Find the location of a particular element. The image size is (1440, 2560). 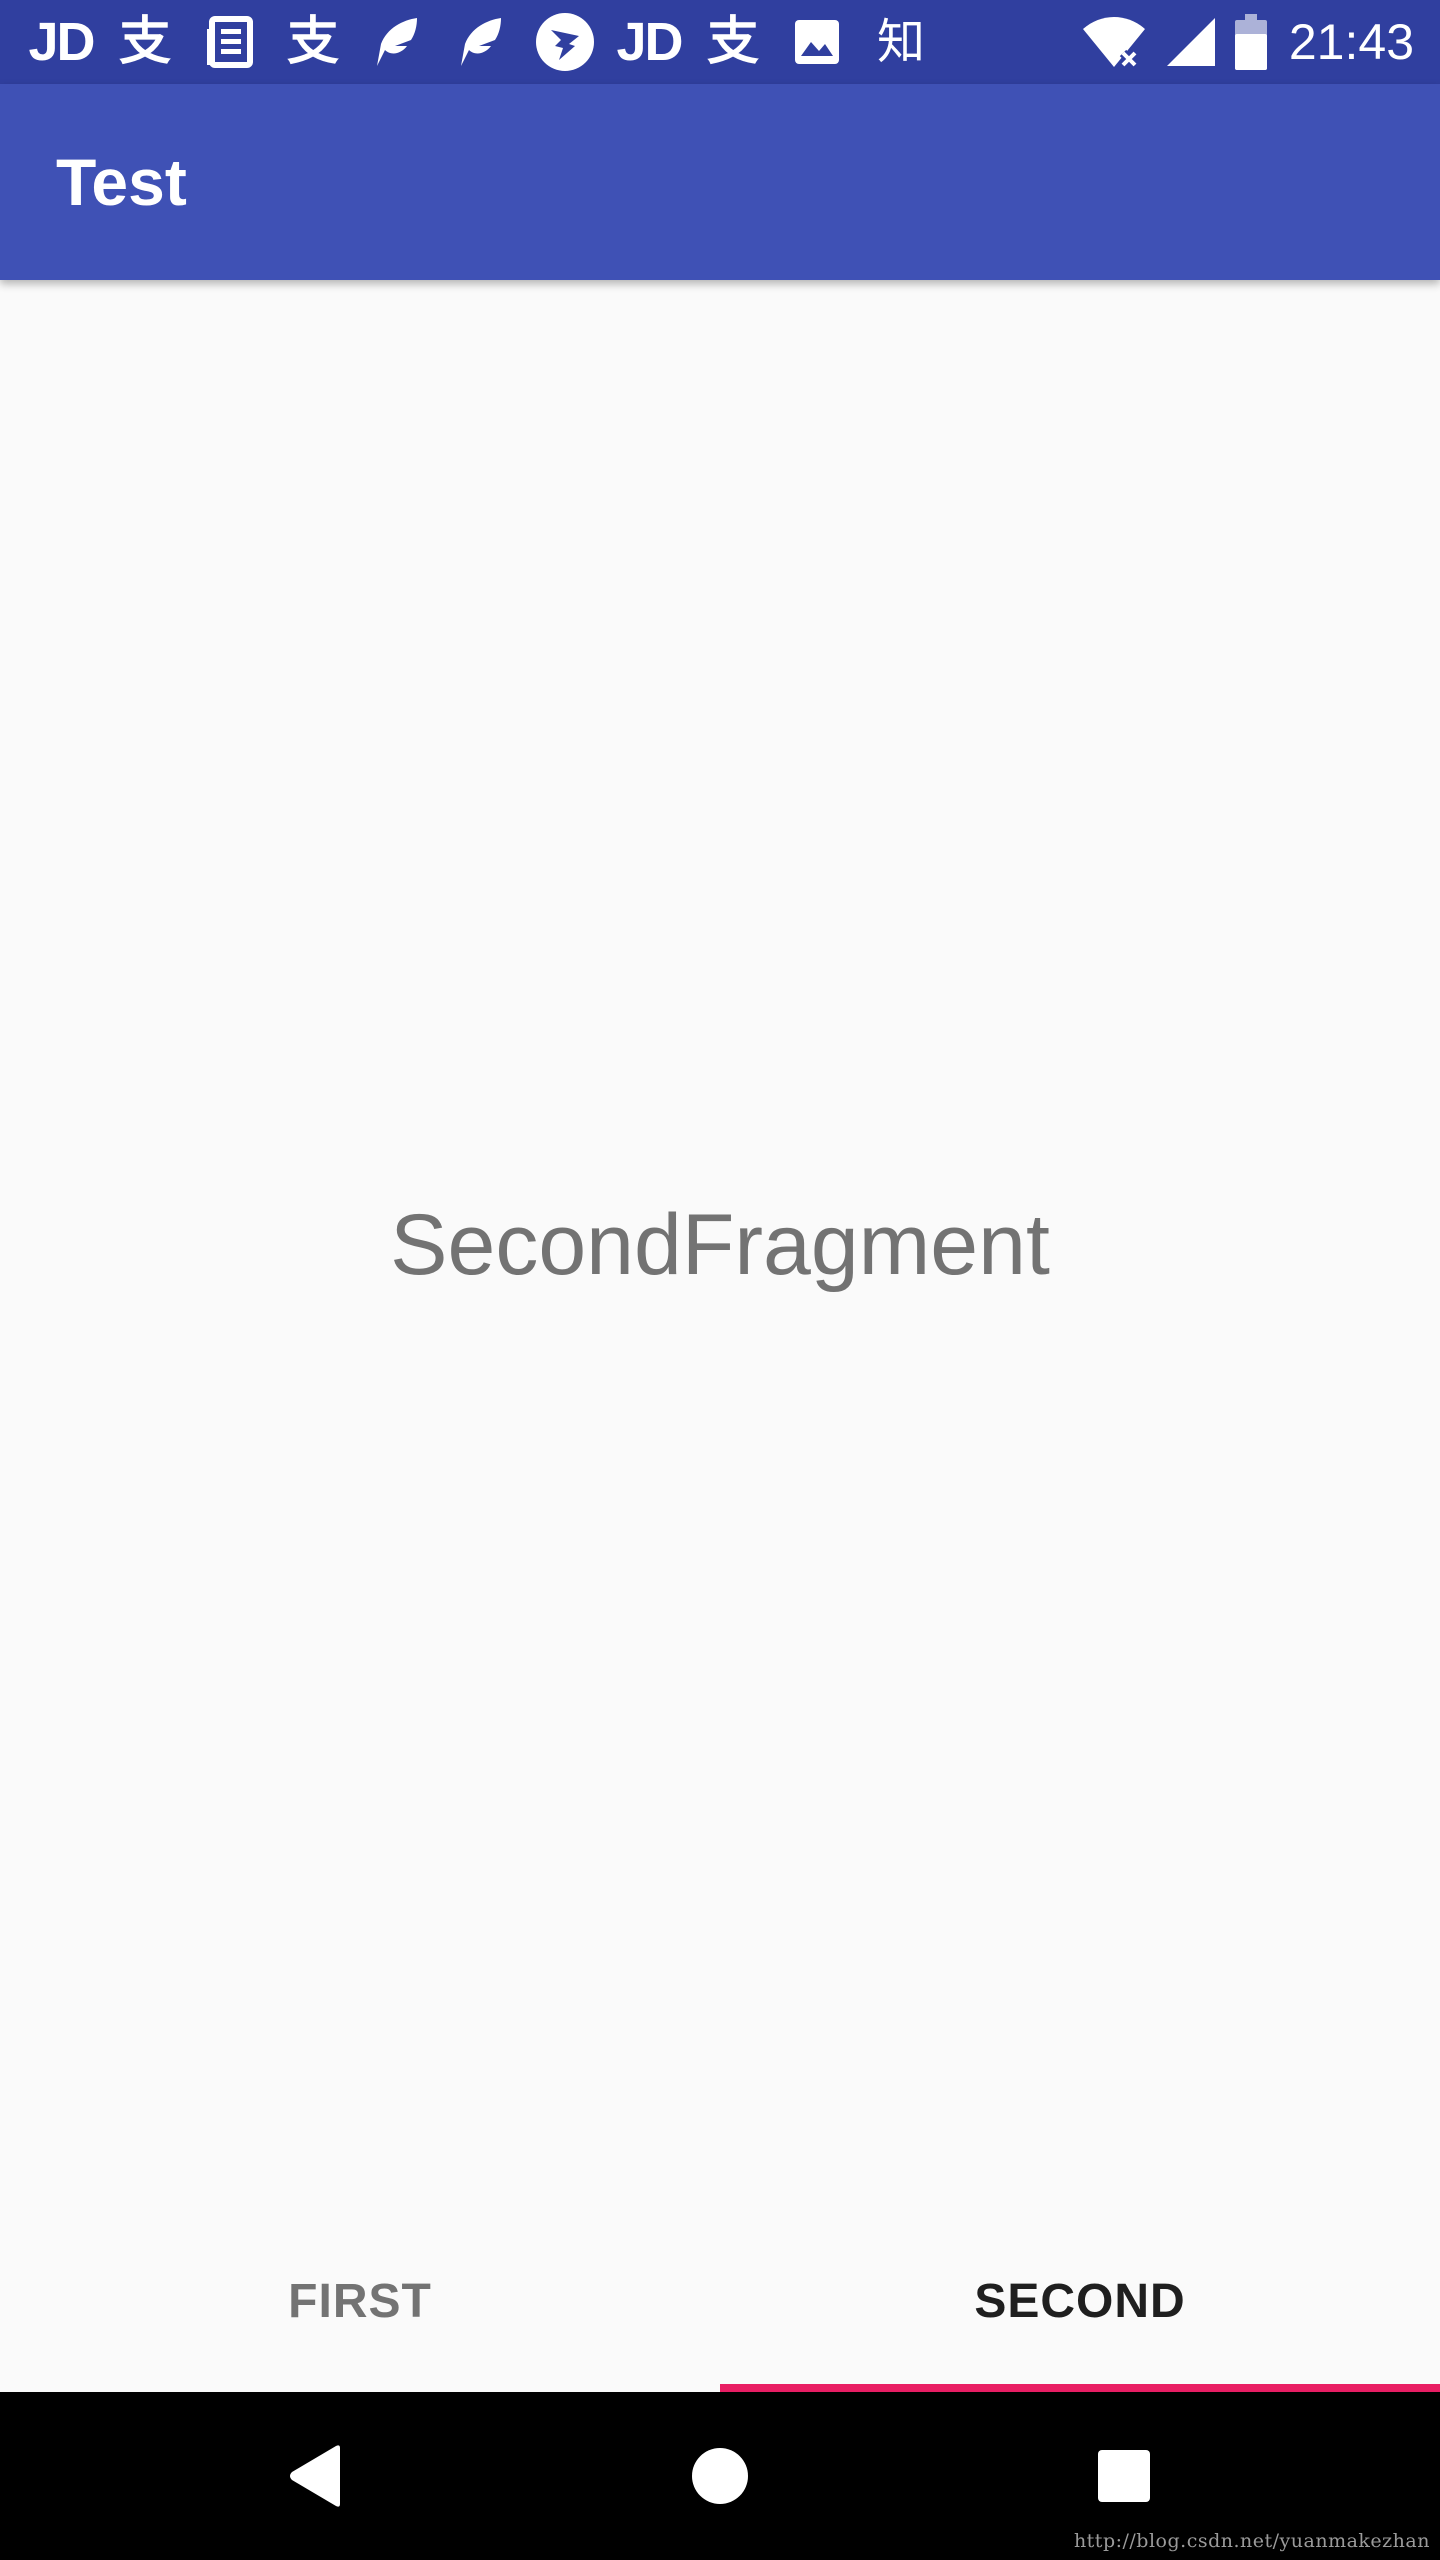

system-status: 21:43 is located at coordinates (1238, 42).